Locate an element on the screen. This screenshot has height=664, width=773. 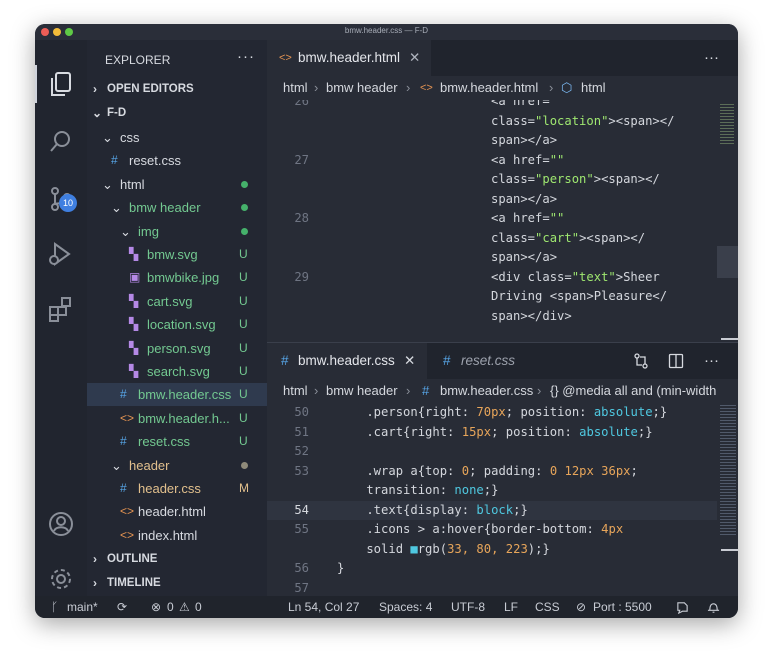
tree-folder: ⌄ header is located at coordinates (177, 465).